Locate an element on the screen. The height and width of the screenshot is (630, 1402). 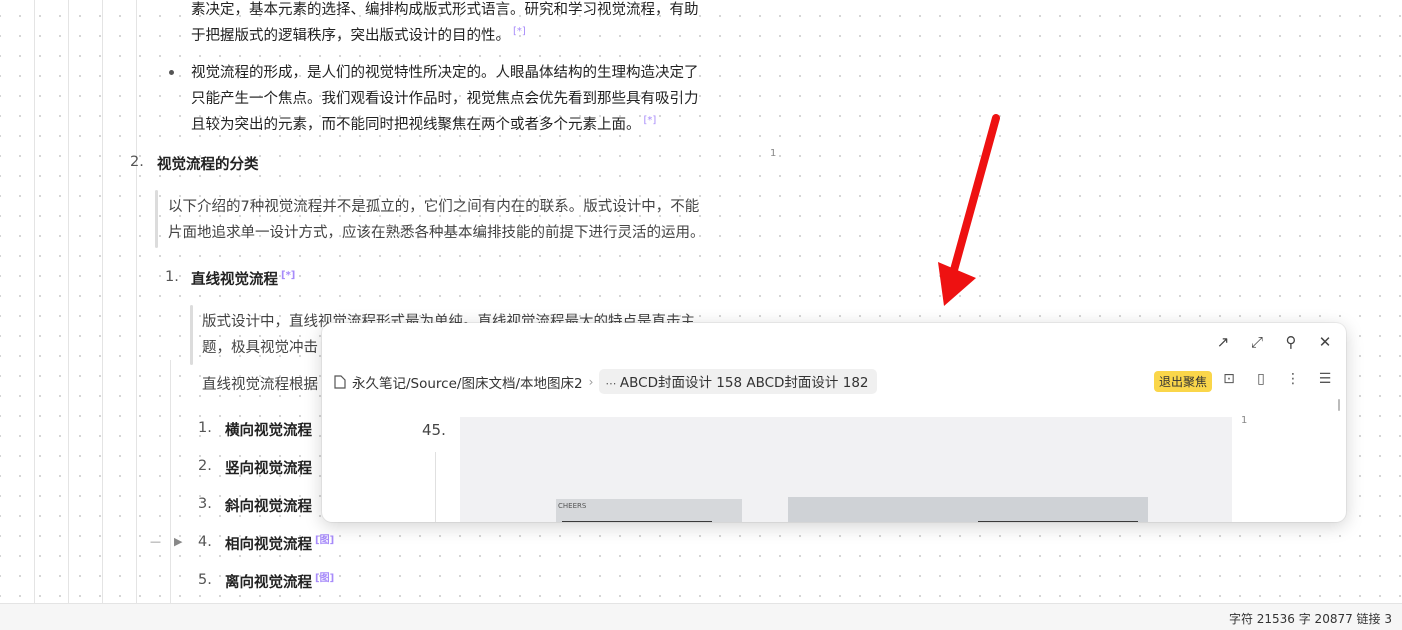
heading-marker-icon: ⋯ is located at coordinates (612, 383).